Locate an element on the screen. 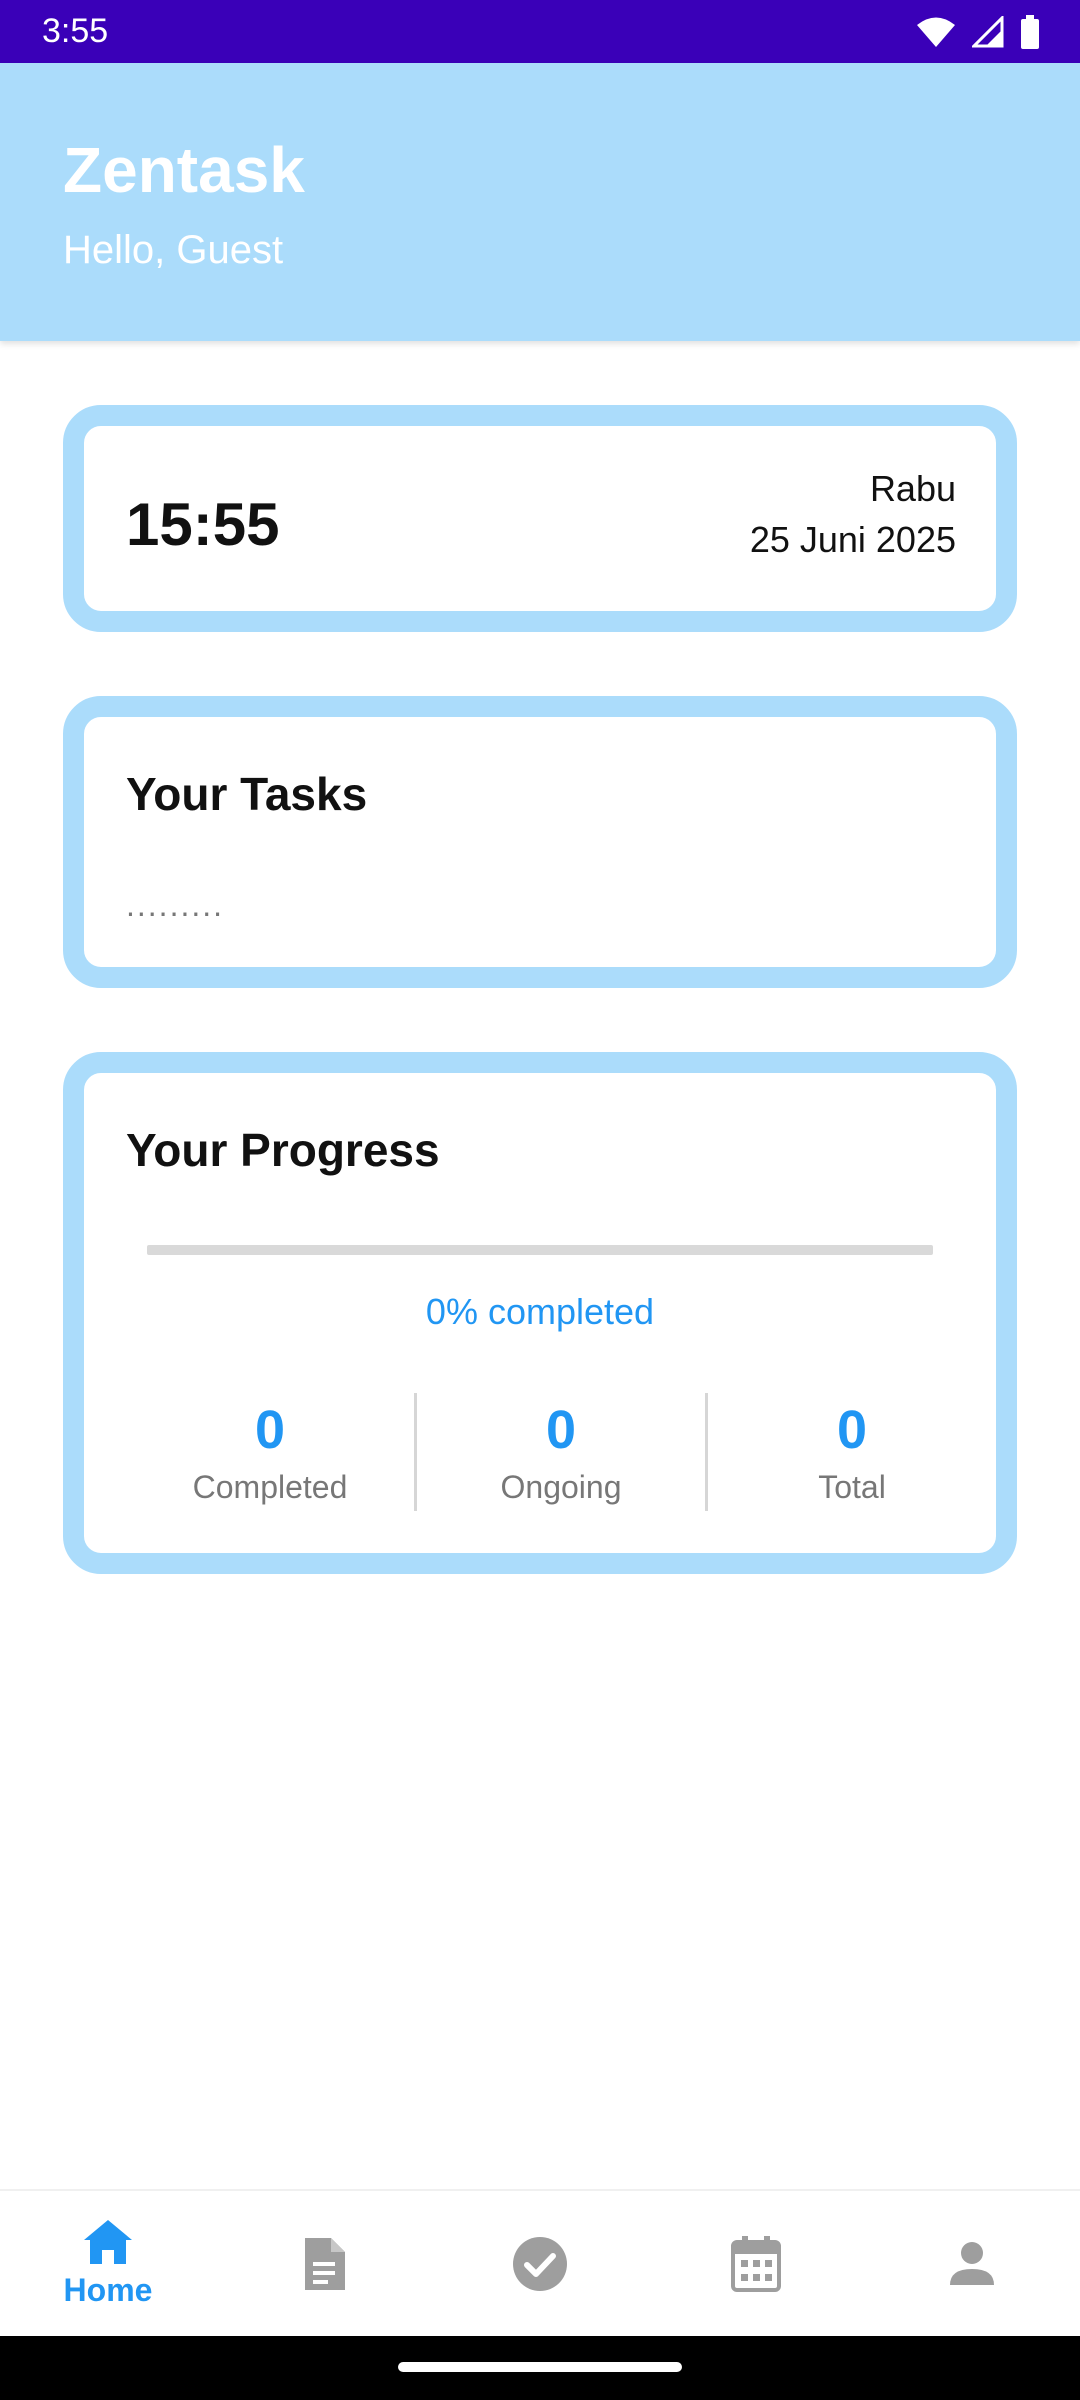  bottom-nav: Home is located at coordinates (540, 2262).